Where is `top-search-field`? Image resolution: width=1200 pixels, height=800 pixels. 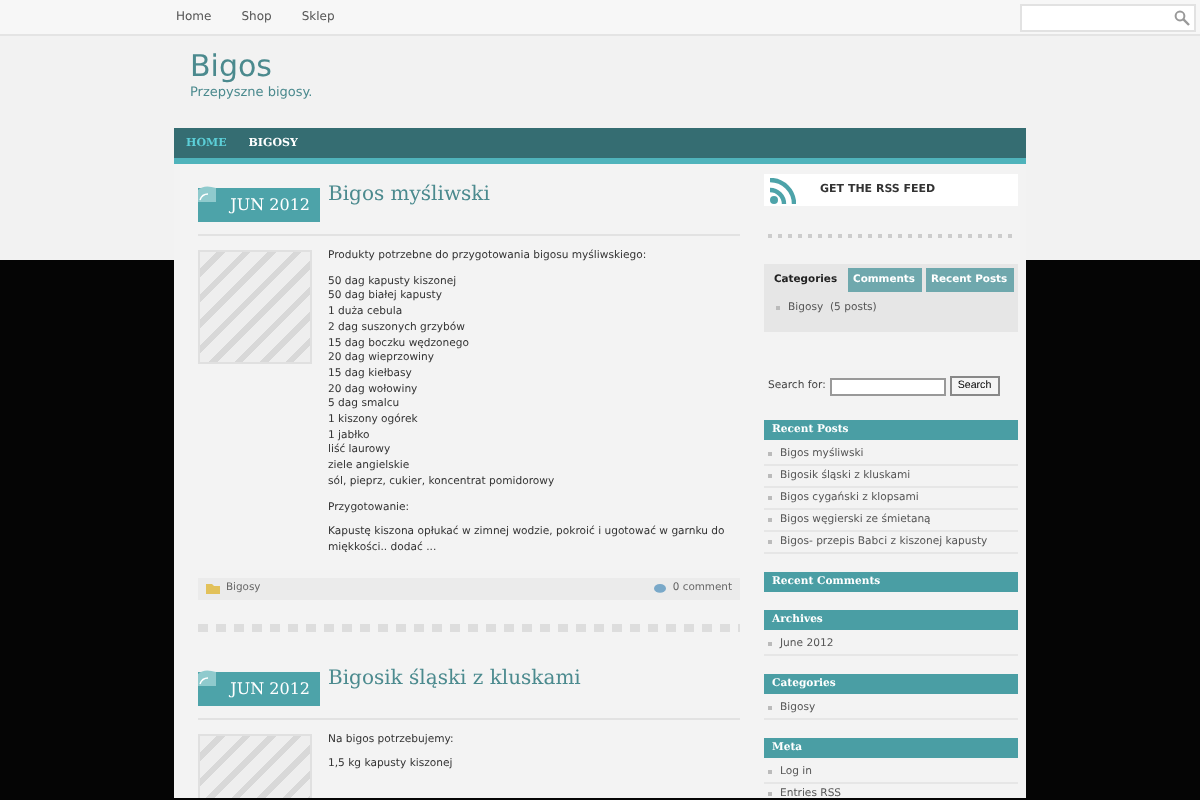
top-search-field is located at coordinates (1108, 17).